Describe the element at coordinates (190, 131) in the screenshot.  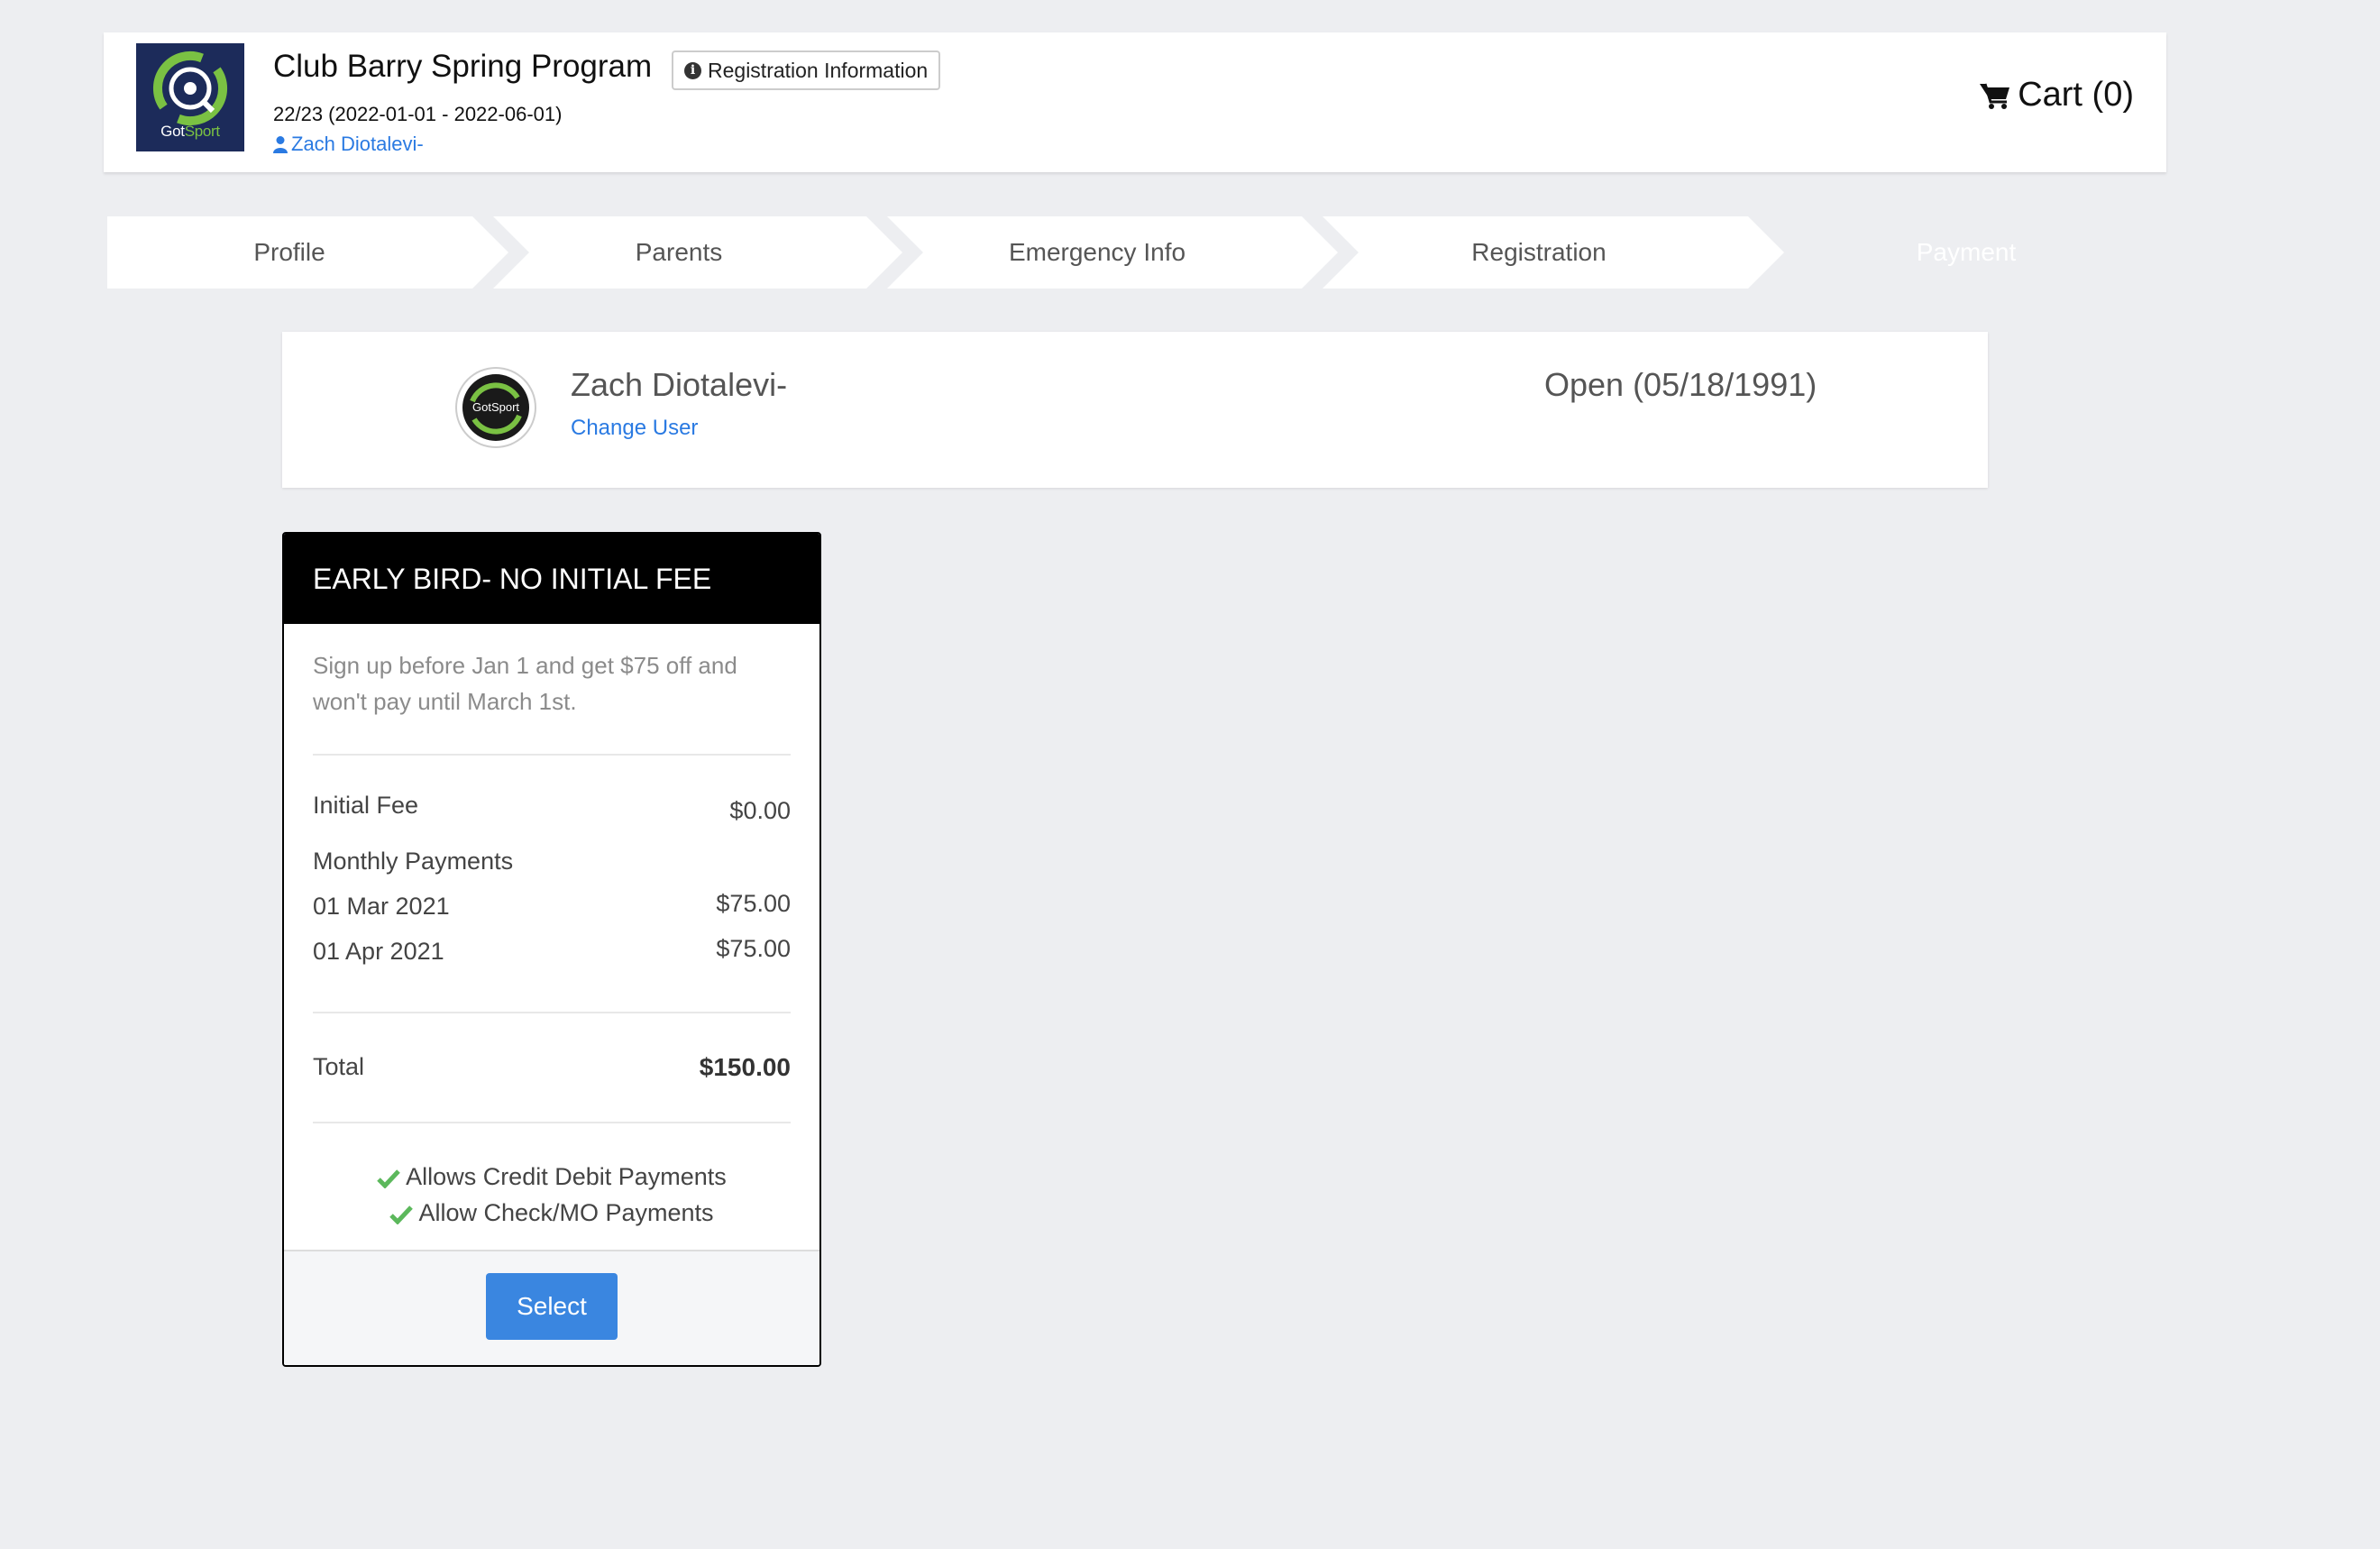
I see `logo-wordmark: GotSport` at that location.